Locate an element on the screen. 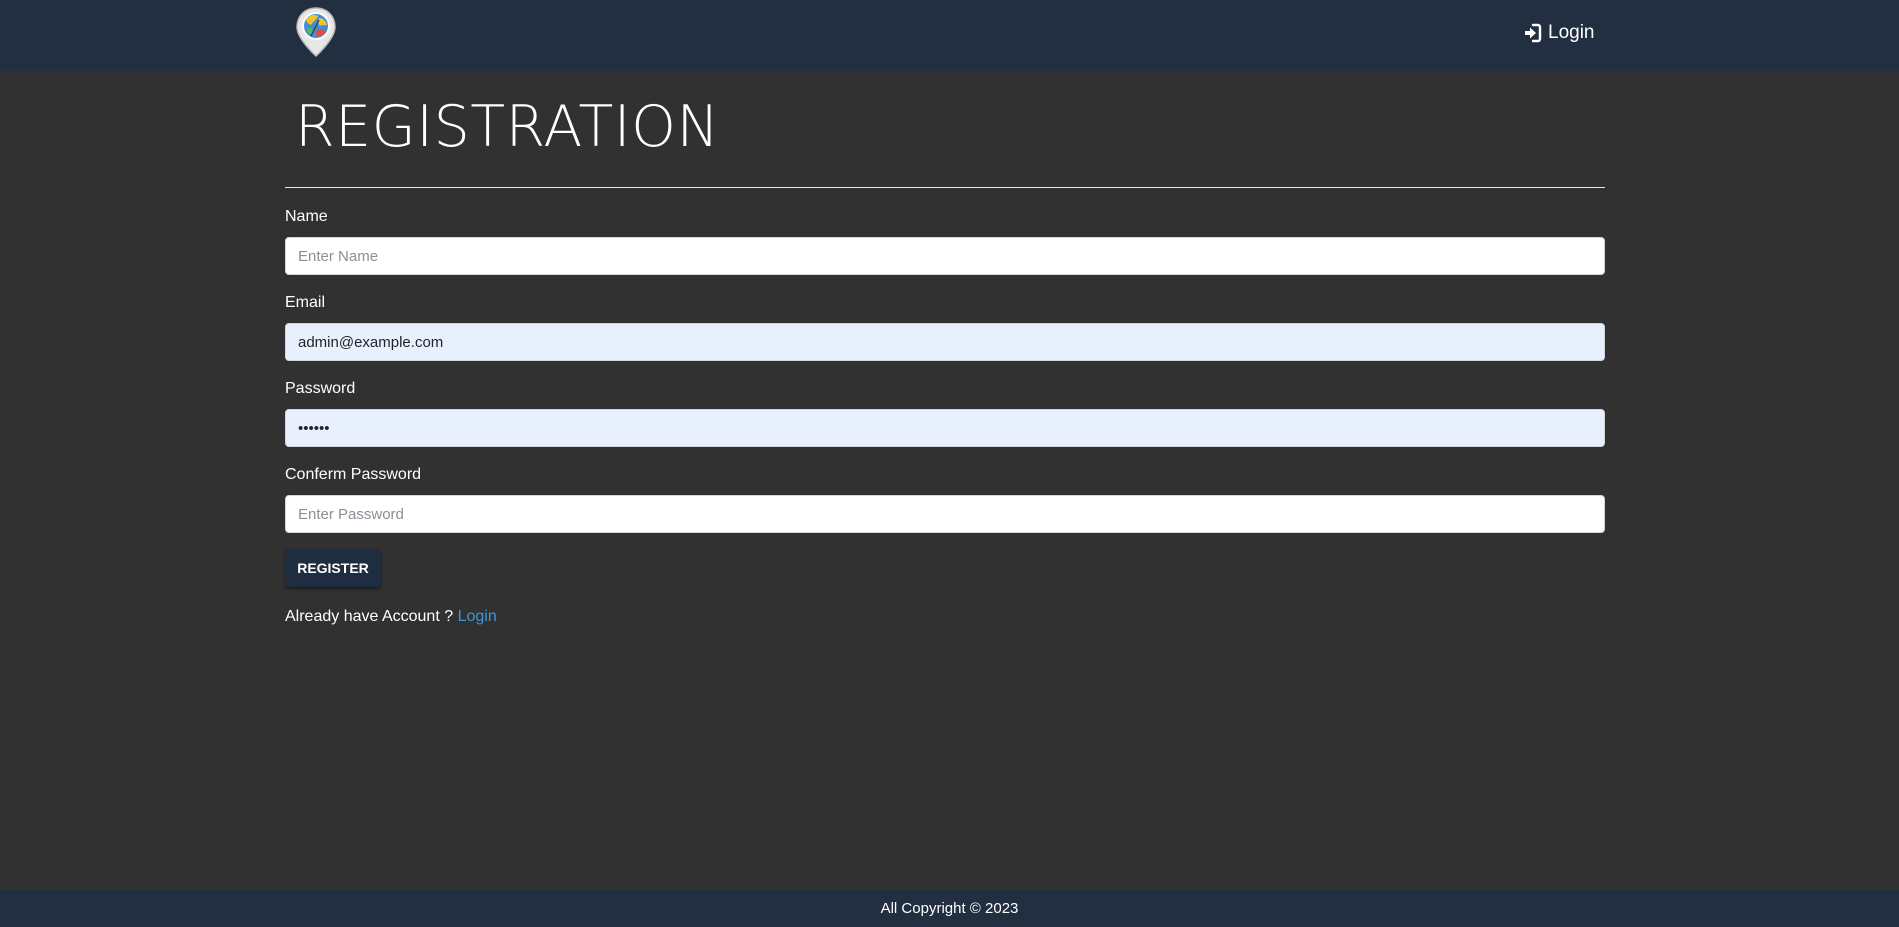 This screenshot has height=927, width=1899. footer: All Copyright © 2023 is located at coordinates (949, 908).